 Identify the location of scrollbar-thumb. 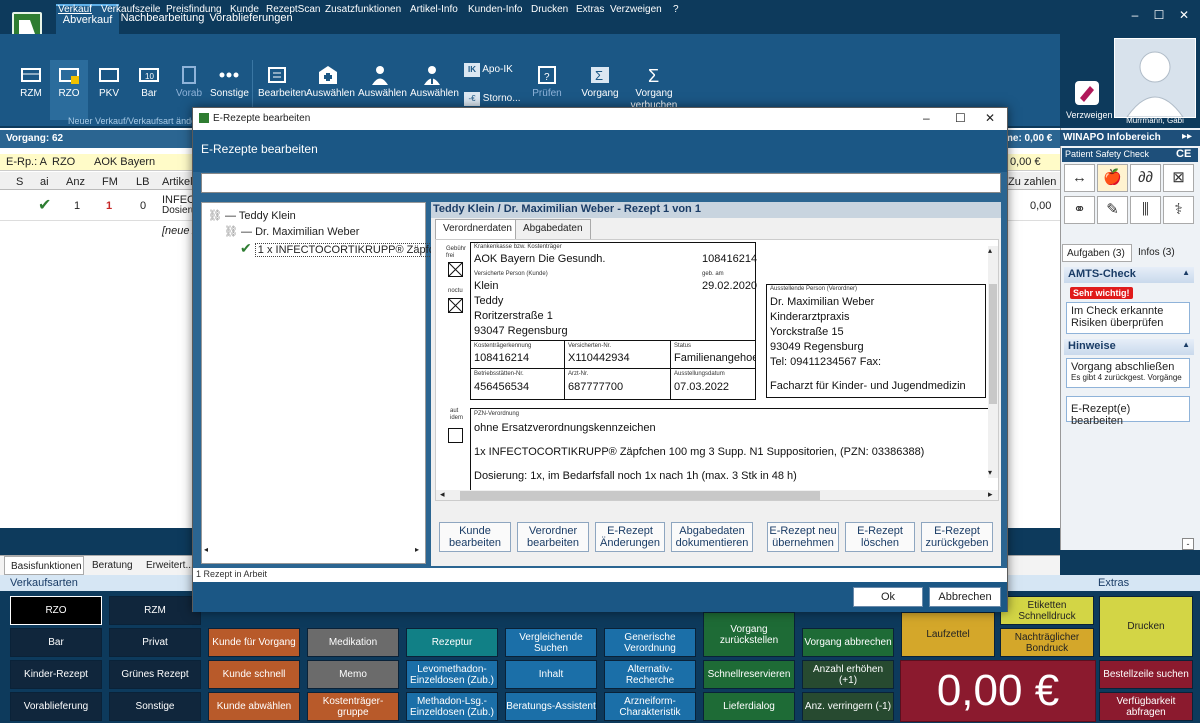
(993, 344).